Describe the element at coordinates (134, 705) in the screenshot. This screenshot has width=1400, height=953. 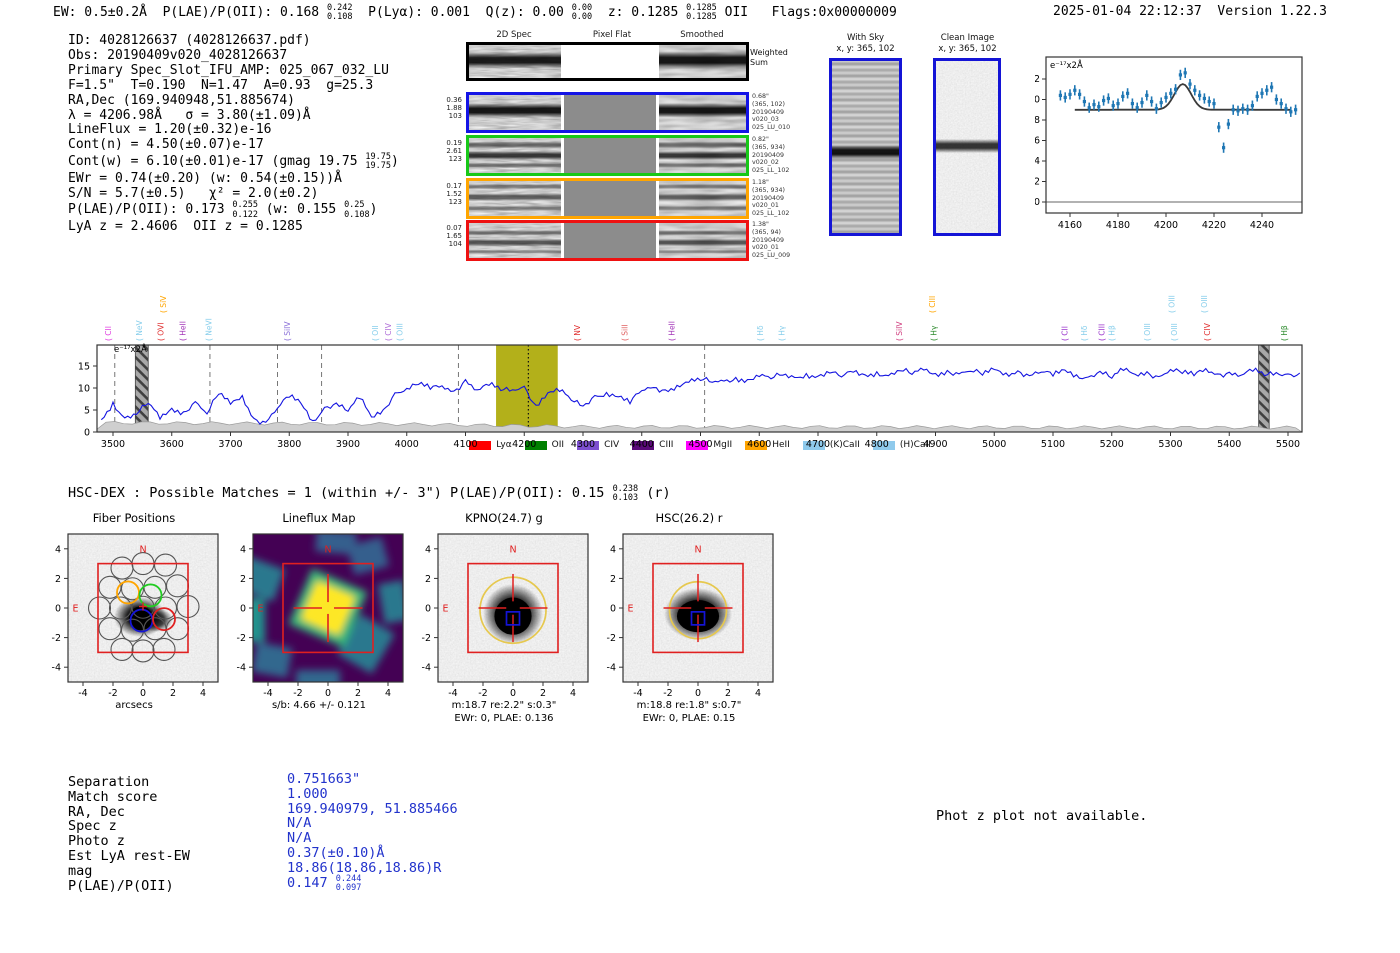
I see `cutout-xlabel: arcsecs` at that location.